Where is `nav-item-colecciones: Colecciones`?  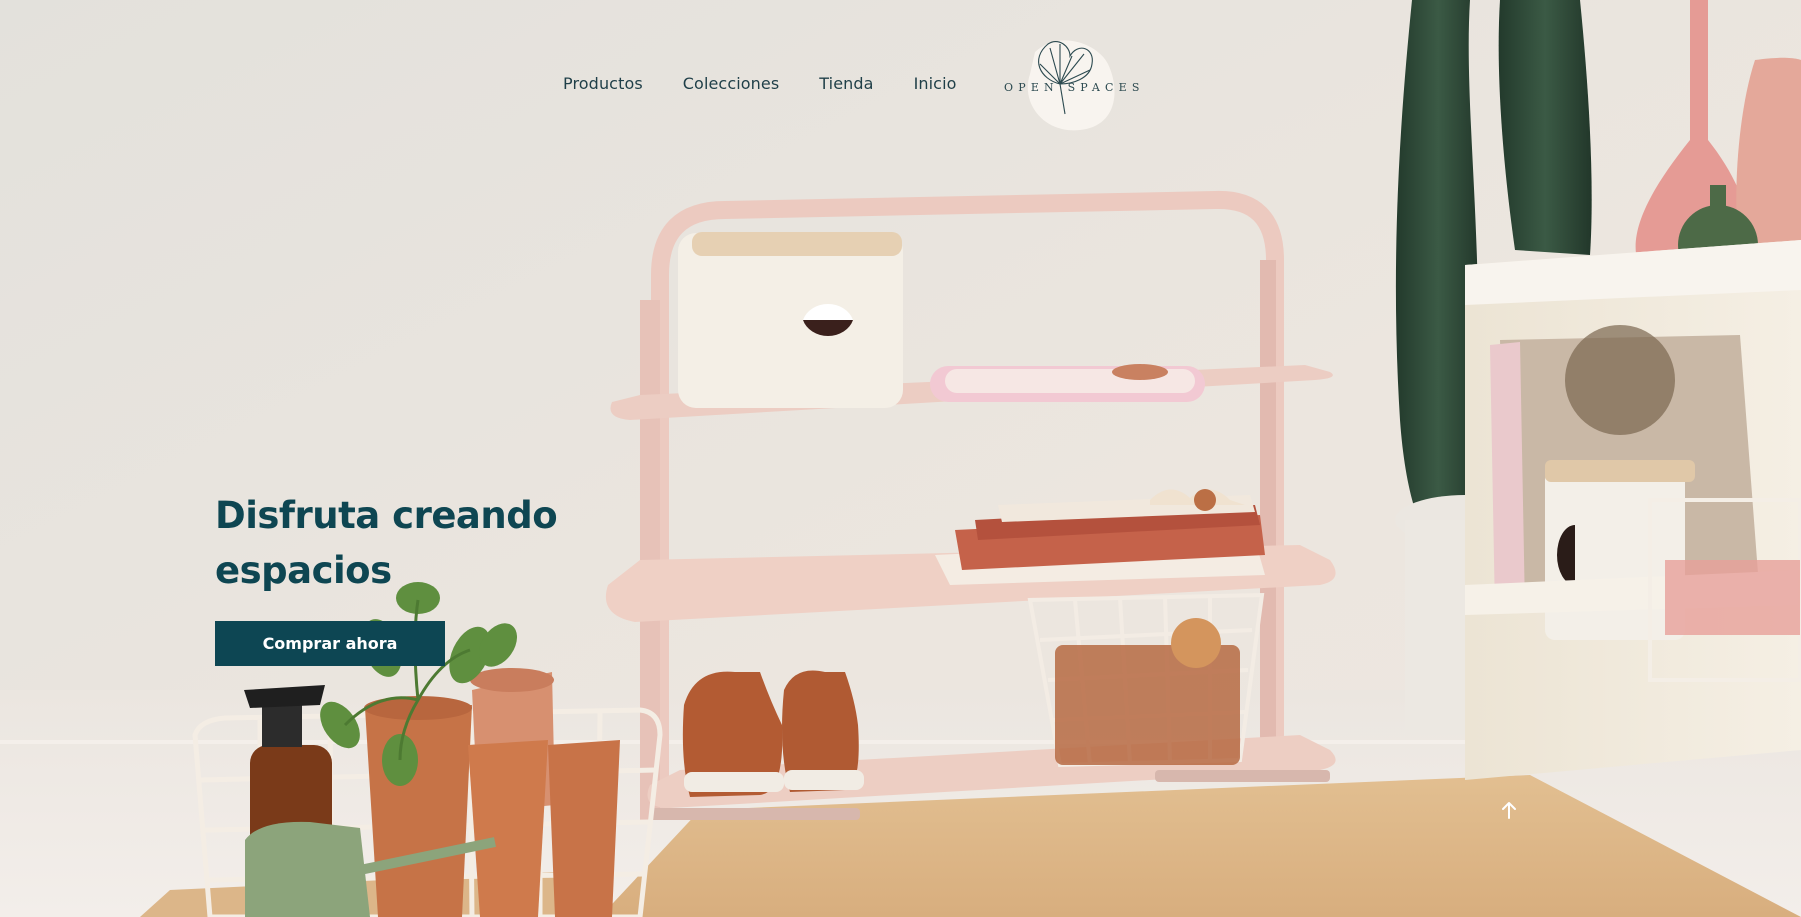
nav-item-colecciones: Colecciones is located at coordinates (731, 83).